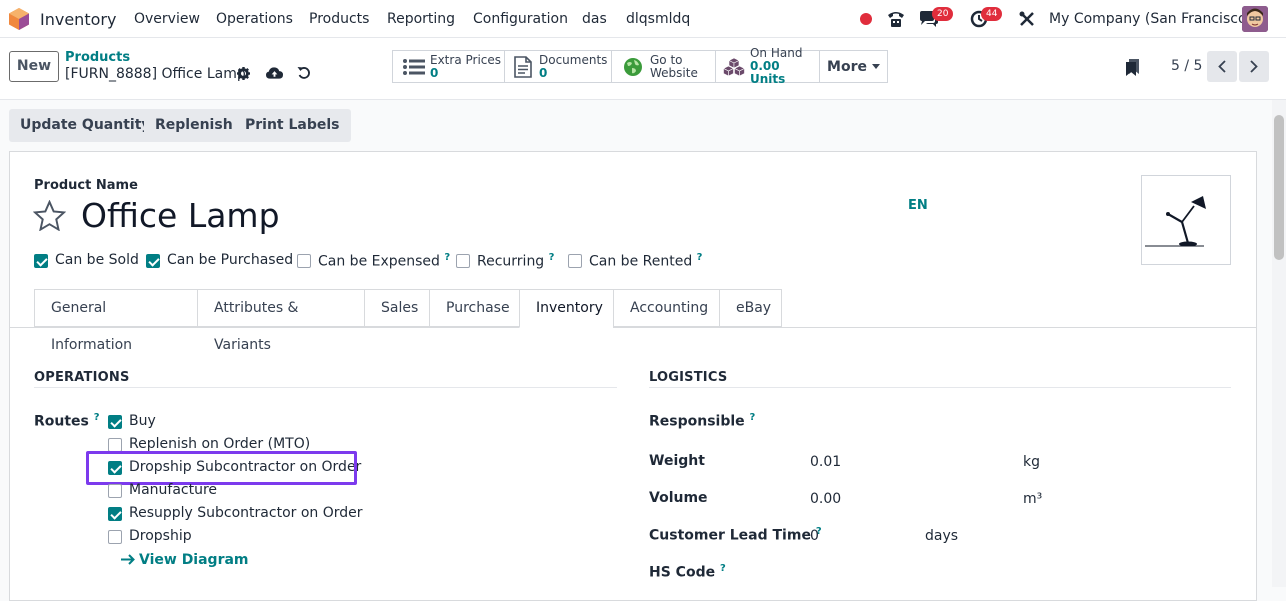 This screenshot has width=1286, height=601. I want to click on can-be-purchased-label: Can be Purchased, so click(230, 260).